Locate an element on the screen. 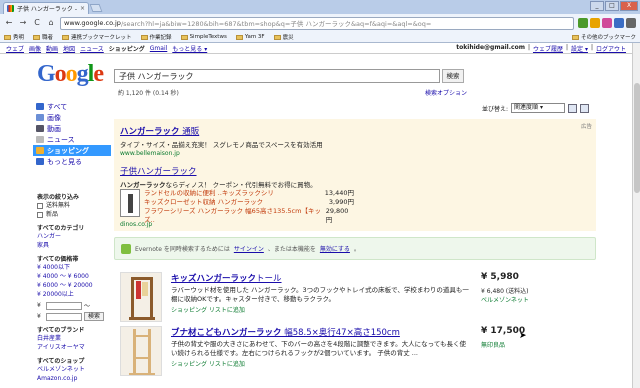 Image resolution: width=640 pixels, height=388 pixels. ad-url: dinos.co.jp is located at coordinates (136, 224).